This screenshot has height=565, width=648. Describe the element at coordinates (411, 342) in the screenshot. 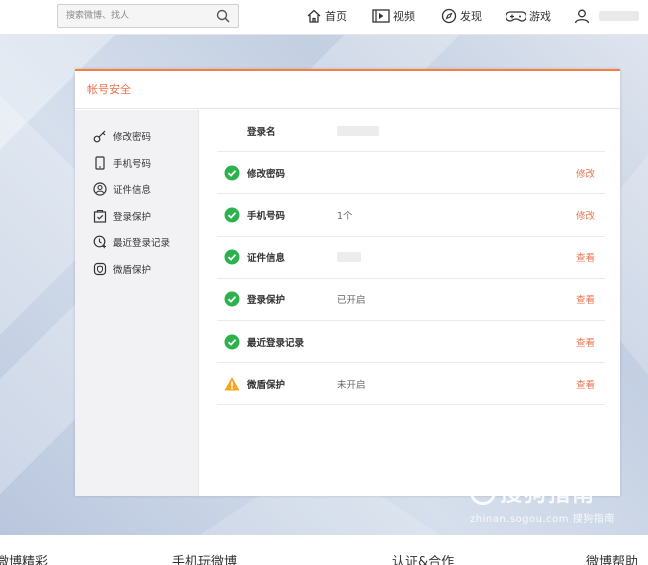

I see `security-row-recent-logins: 最近登录记录 查看` at that location.